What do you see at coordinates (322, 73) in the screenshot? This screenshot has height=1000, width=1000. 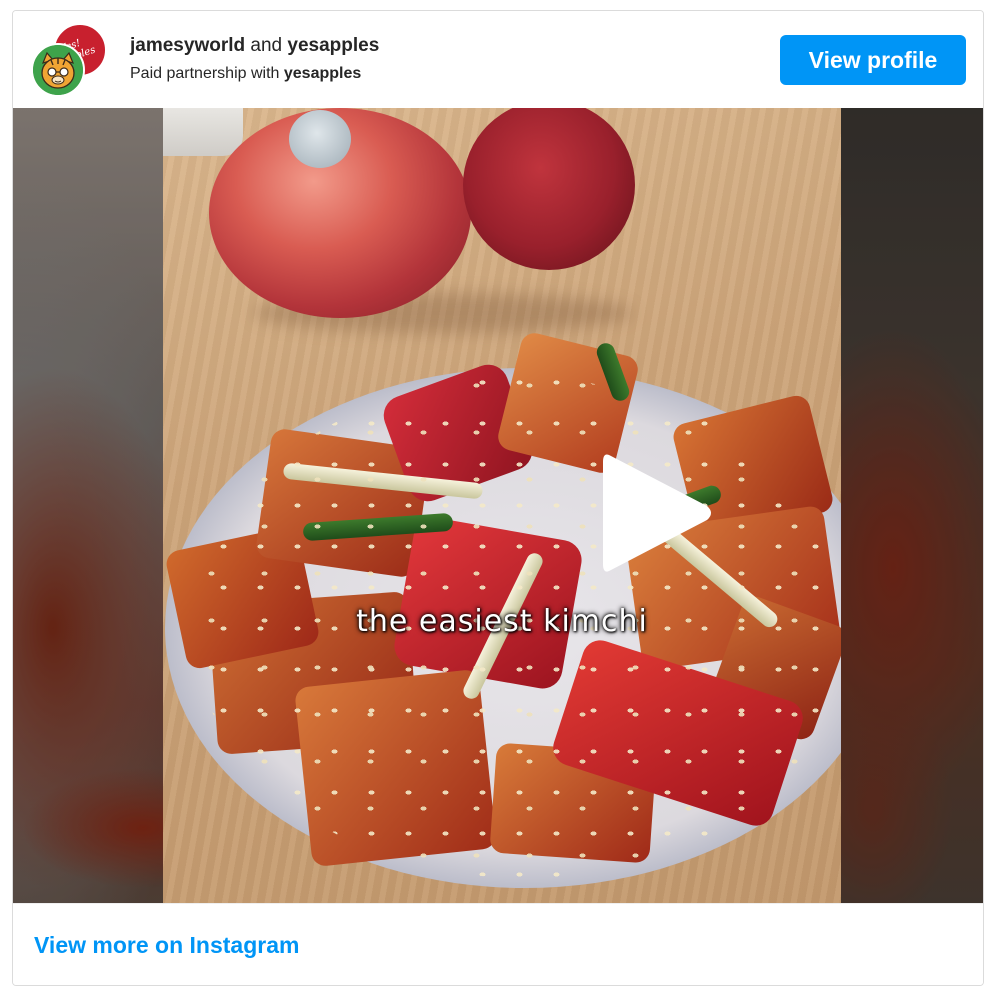 I see `partner-username: yesapples` at bounding box center [322, 73].